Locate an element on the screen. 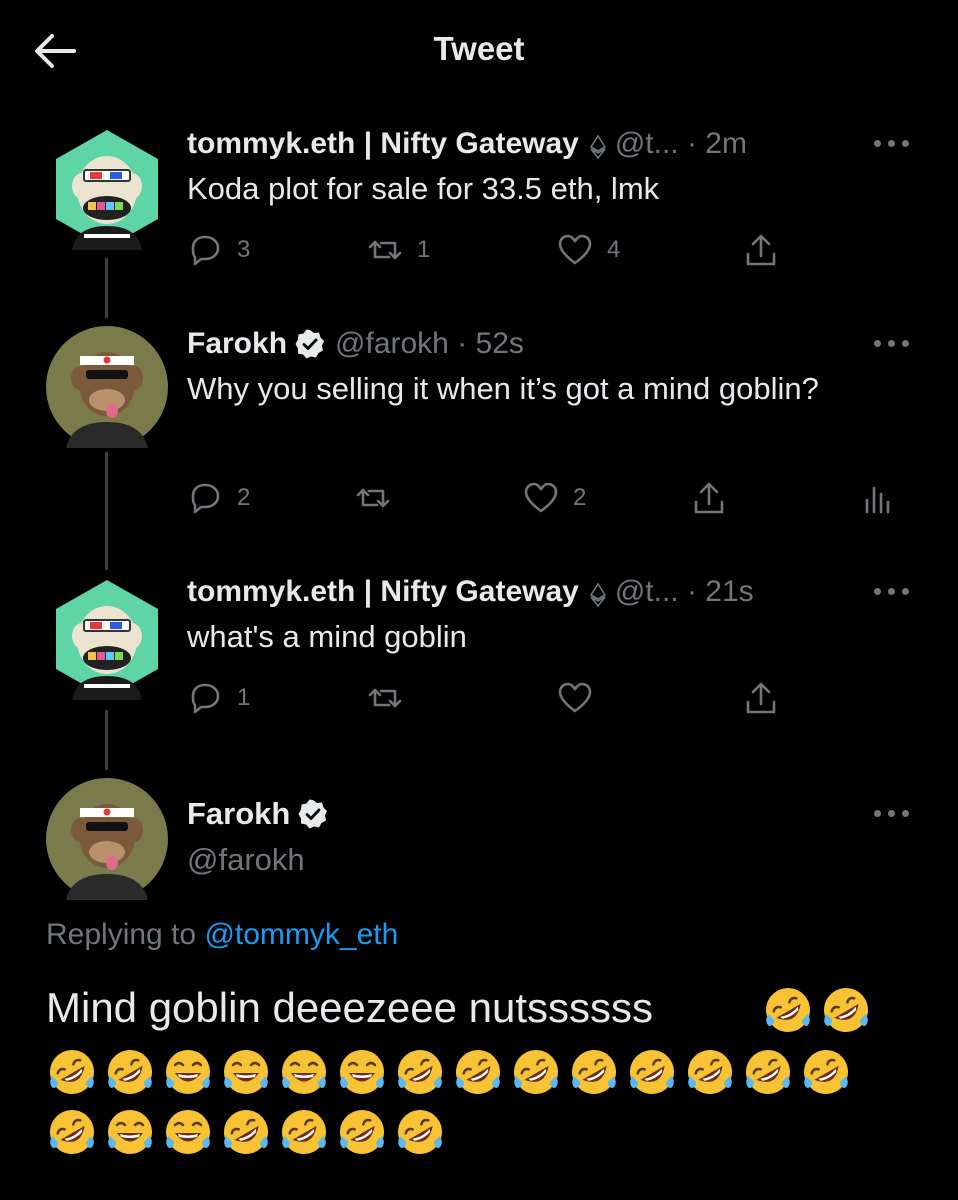 The height and width of the screenshot is (1200, 958). reply-button: 1 is located at coordinates (218, 698).